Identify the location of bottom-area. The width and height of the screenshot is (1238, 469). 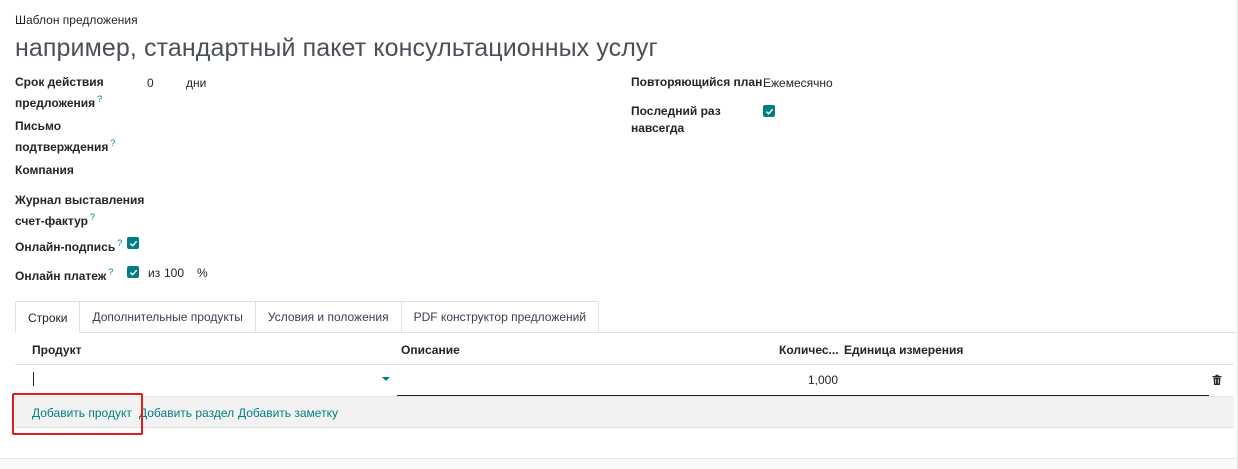
(619, 464).